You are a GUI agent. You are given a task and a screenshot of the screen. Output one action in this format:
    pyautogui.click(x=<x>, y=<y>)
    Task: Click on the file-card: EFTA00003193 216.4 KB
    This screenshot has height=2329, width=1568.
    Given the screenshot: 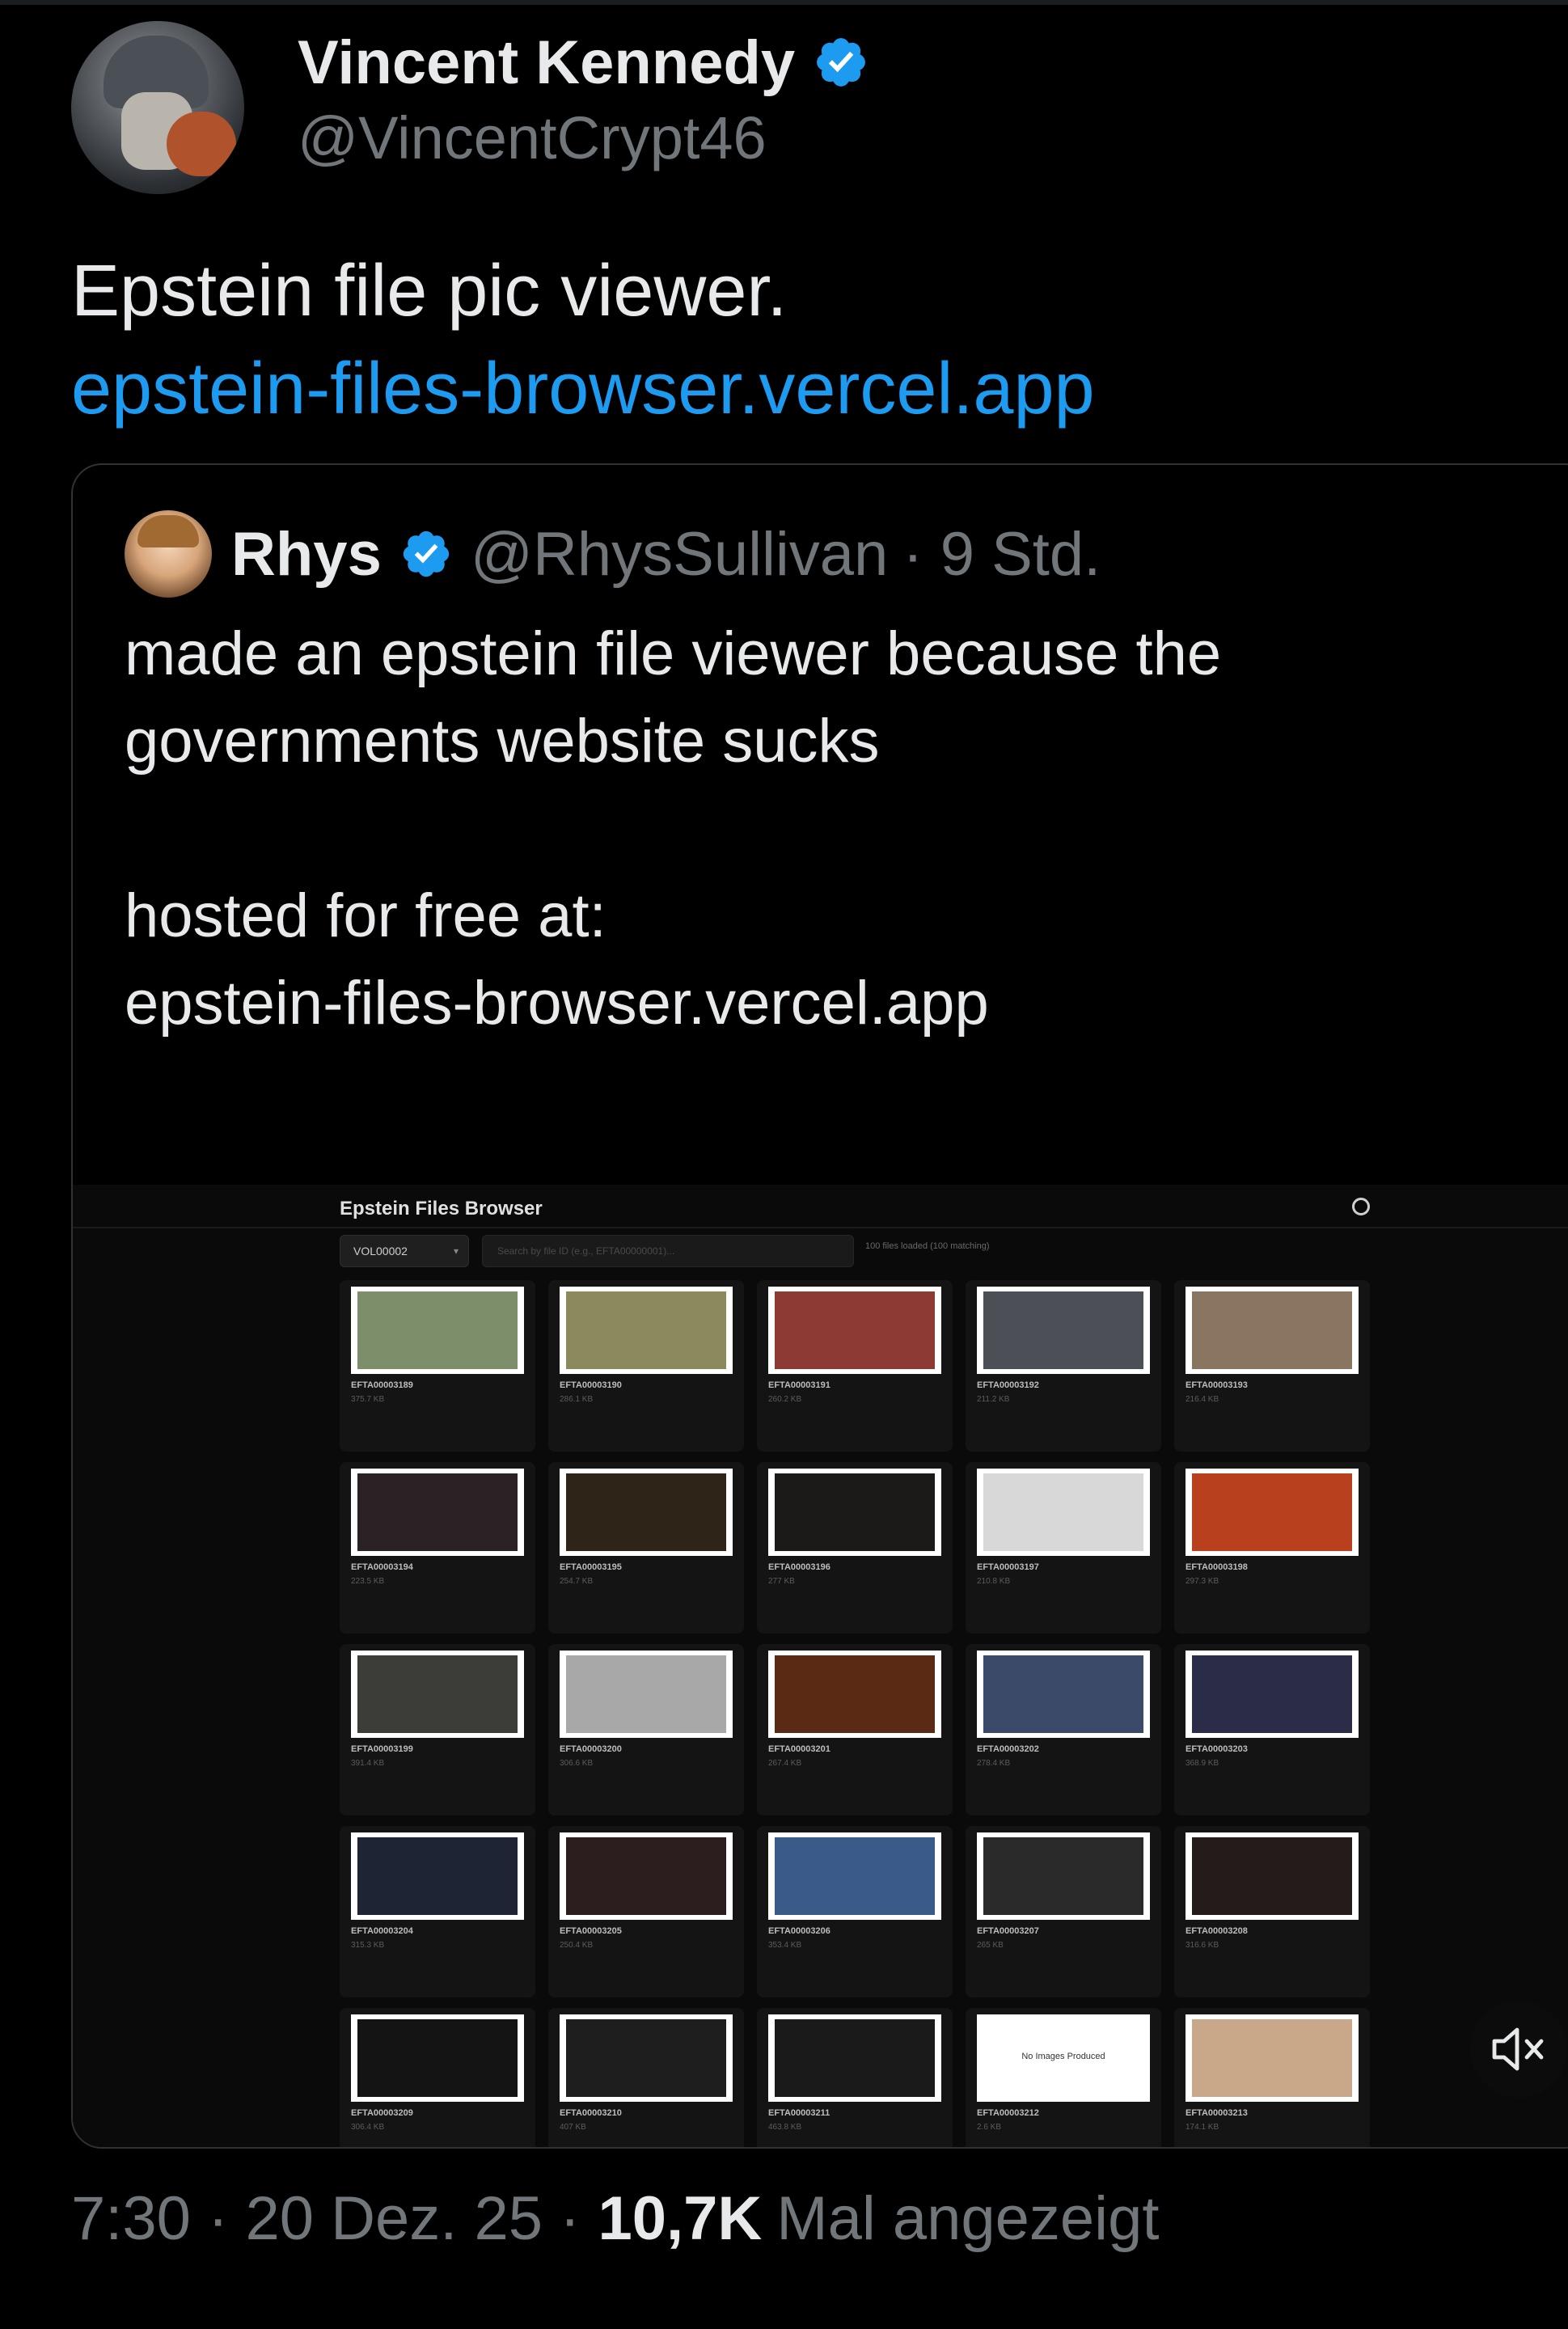 What is the action you would take?
    pyautogui.click(x=1272, y=1366)
    